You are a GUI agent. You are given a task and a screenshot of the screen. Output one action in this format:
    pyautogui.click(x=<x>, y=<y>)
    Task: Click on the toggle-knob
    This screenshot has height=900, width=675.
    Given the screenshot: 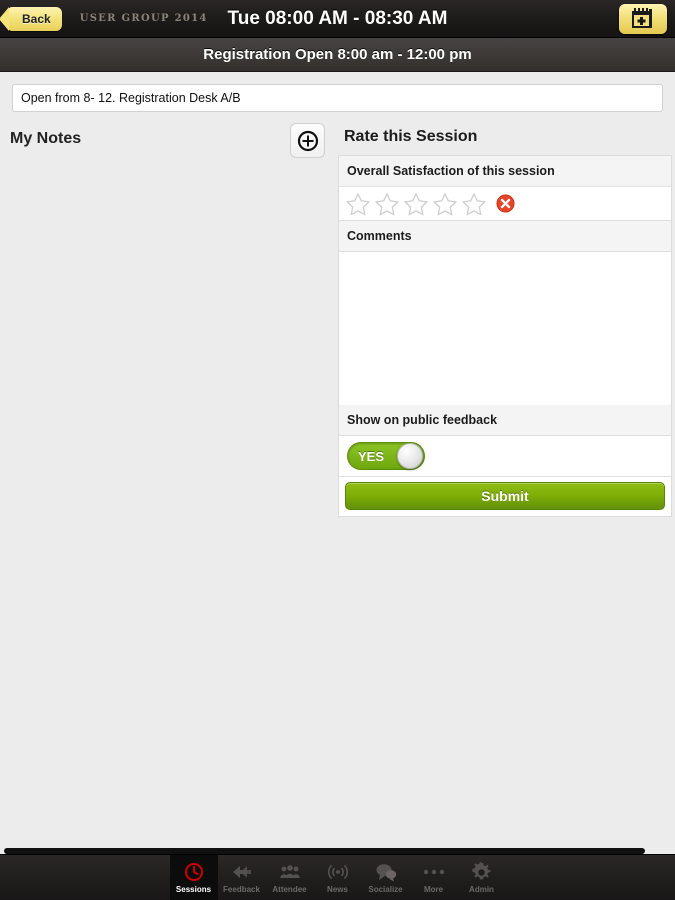 What is the action you would take?
    pyautogui.click(x=410, y=456)
    